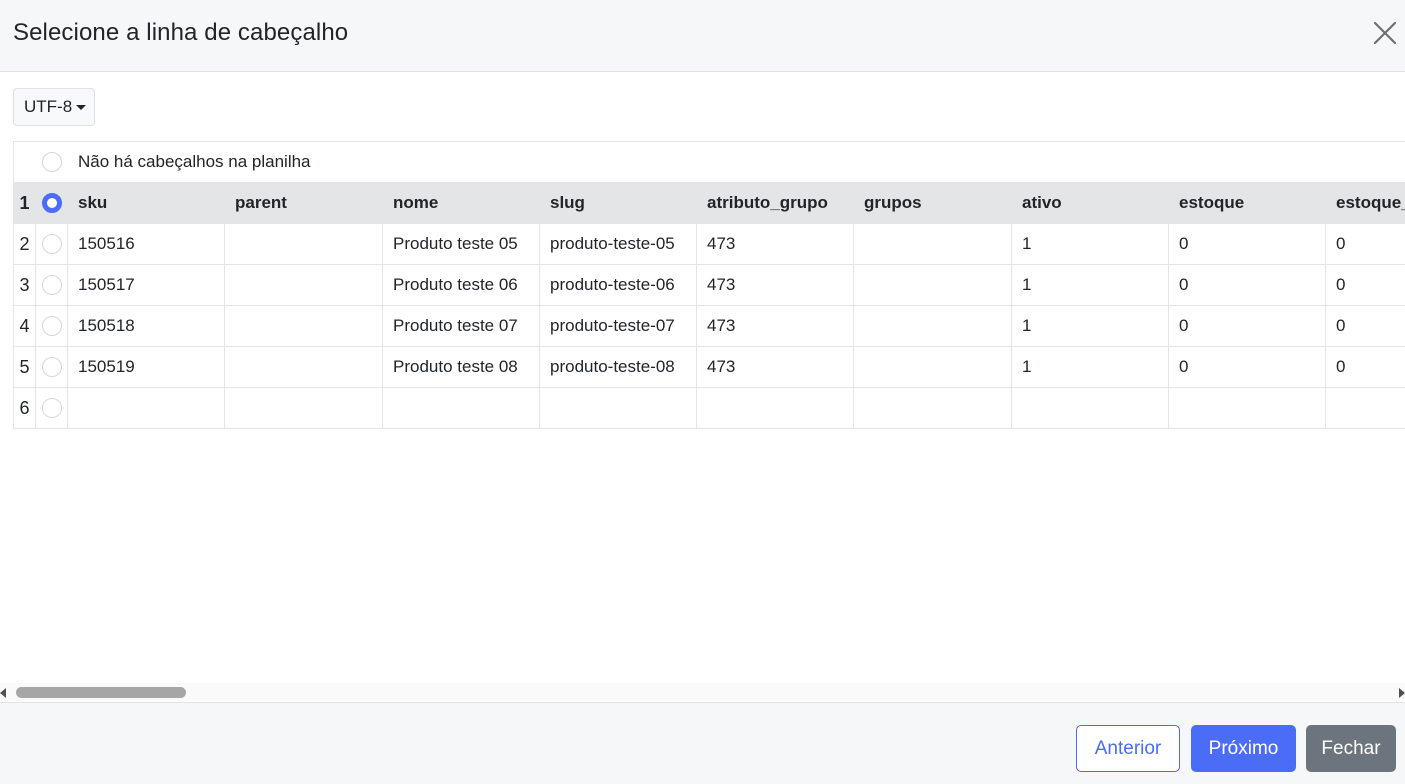 This screenshot has height=784, width=1405. Describe the element at coordinates (1247, 203) in the screenshot. I see `column-header-cell: estoque` at that location.